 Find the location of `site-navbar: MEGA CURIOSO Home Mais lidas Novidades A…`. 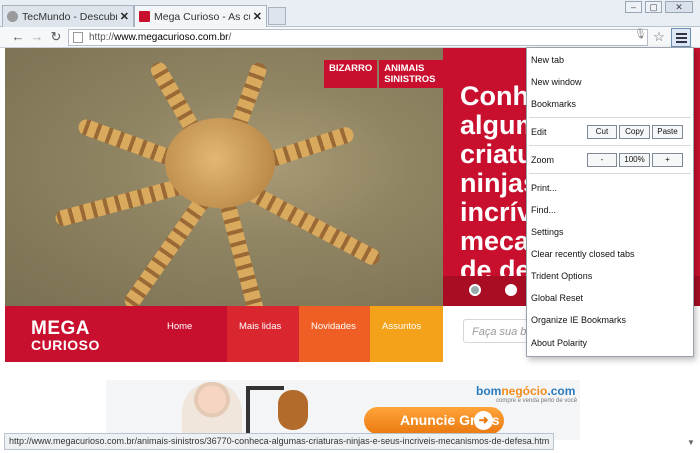

site-navbar: MEGA CURIOSO Home Mais lidas Novidades A… is located at coordinates (224, 334).